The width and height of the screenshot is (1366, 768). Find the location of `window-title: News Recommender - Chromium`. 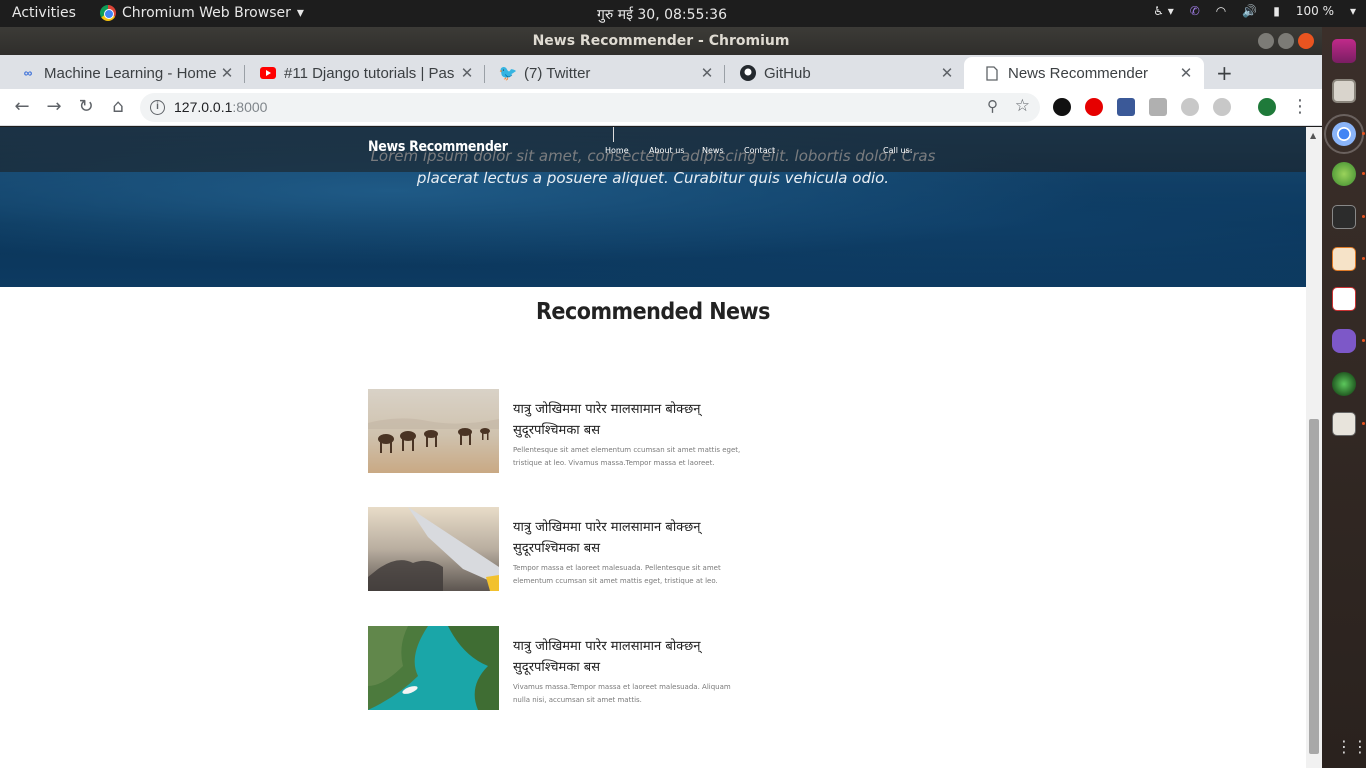

window-title: News Recommender - Chromium is located at coordinates (661, 41).